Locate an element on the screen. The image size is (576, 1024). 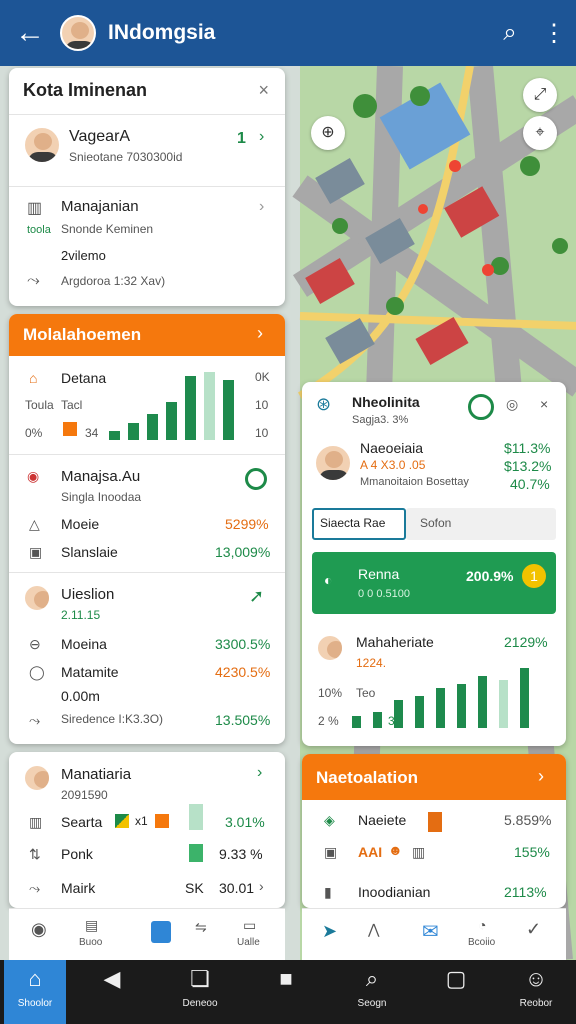
nav-back: ◀ is located at coordinates (112, 992).